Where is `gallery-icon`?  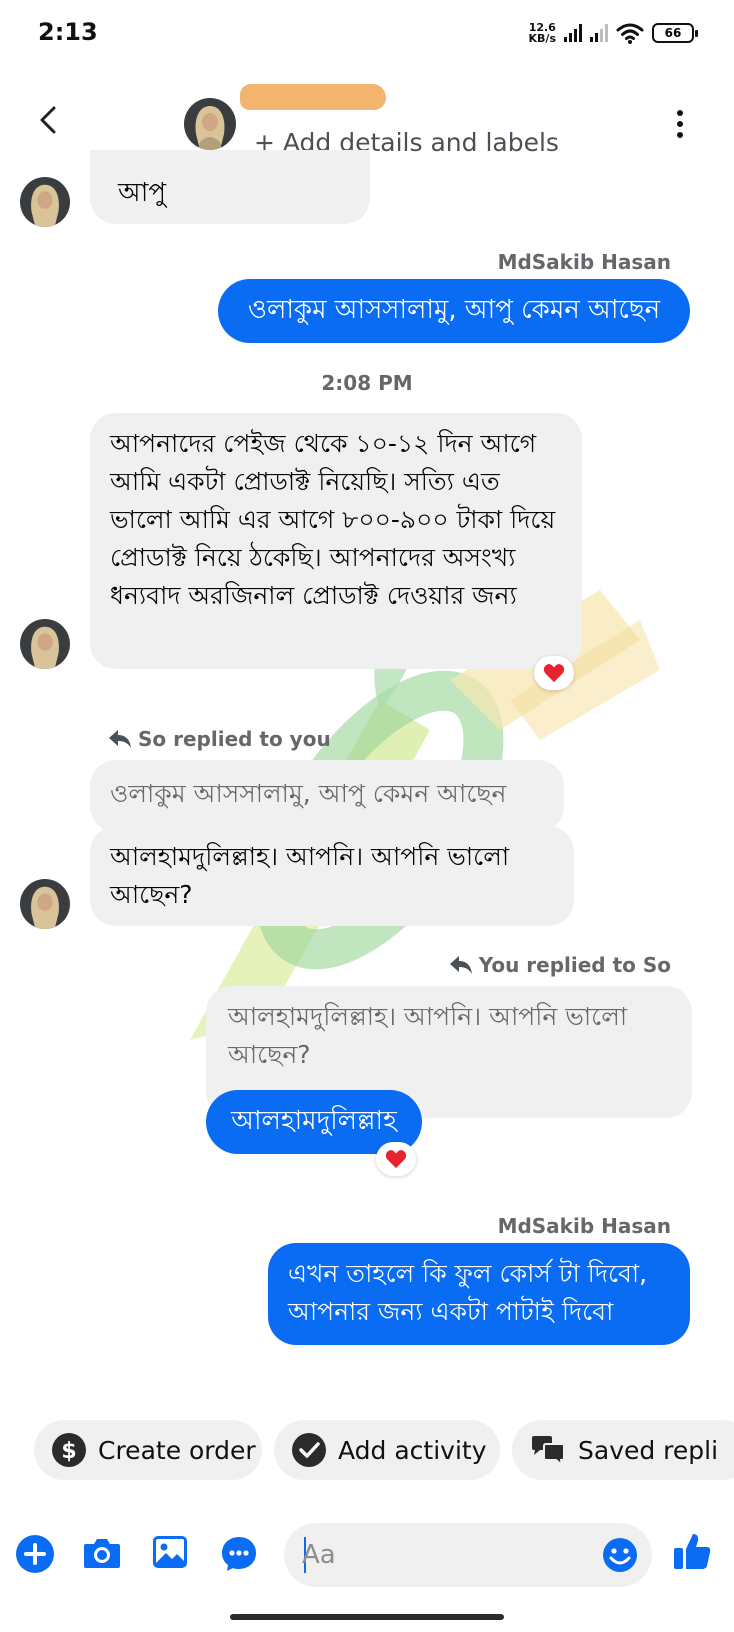 gallery-icon is located at coordinates (170, 1552).